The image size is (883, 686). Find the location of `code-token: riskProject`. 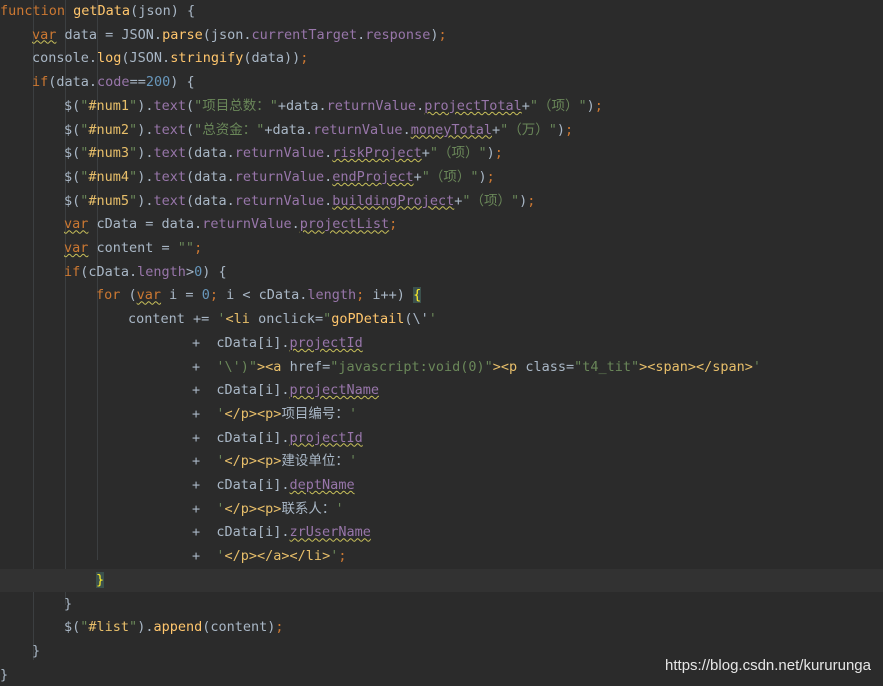

code-token: riskProject is located at coordinates (377, 153).